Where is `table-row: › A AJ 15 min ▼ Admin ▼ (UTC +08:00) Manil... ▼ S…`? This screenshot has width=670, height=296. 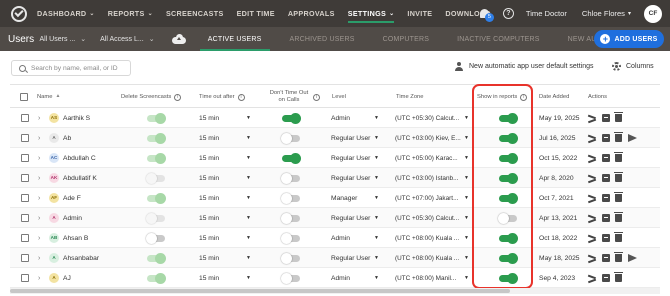 table-row: › A AJ 15 min ▼ Admin ▼ (UTC +08:00) Manil... ▼ S… is located at coordinates (335, 278).